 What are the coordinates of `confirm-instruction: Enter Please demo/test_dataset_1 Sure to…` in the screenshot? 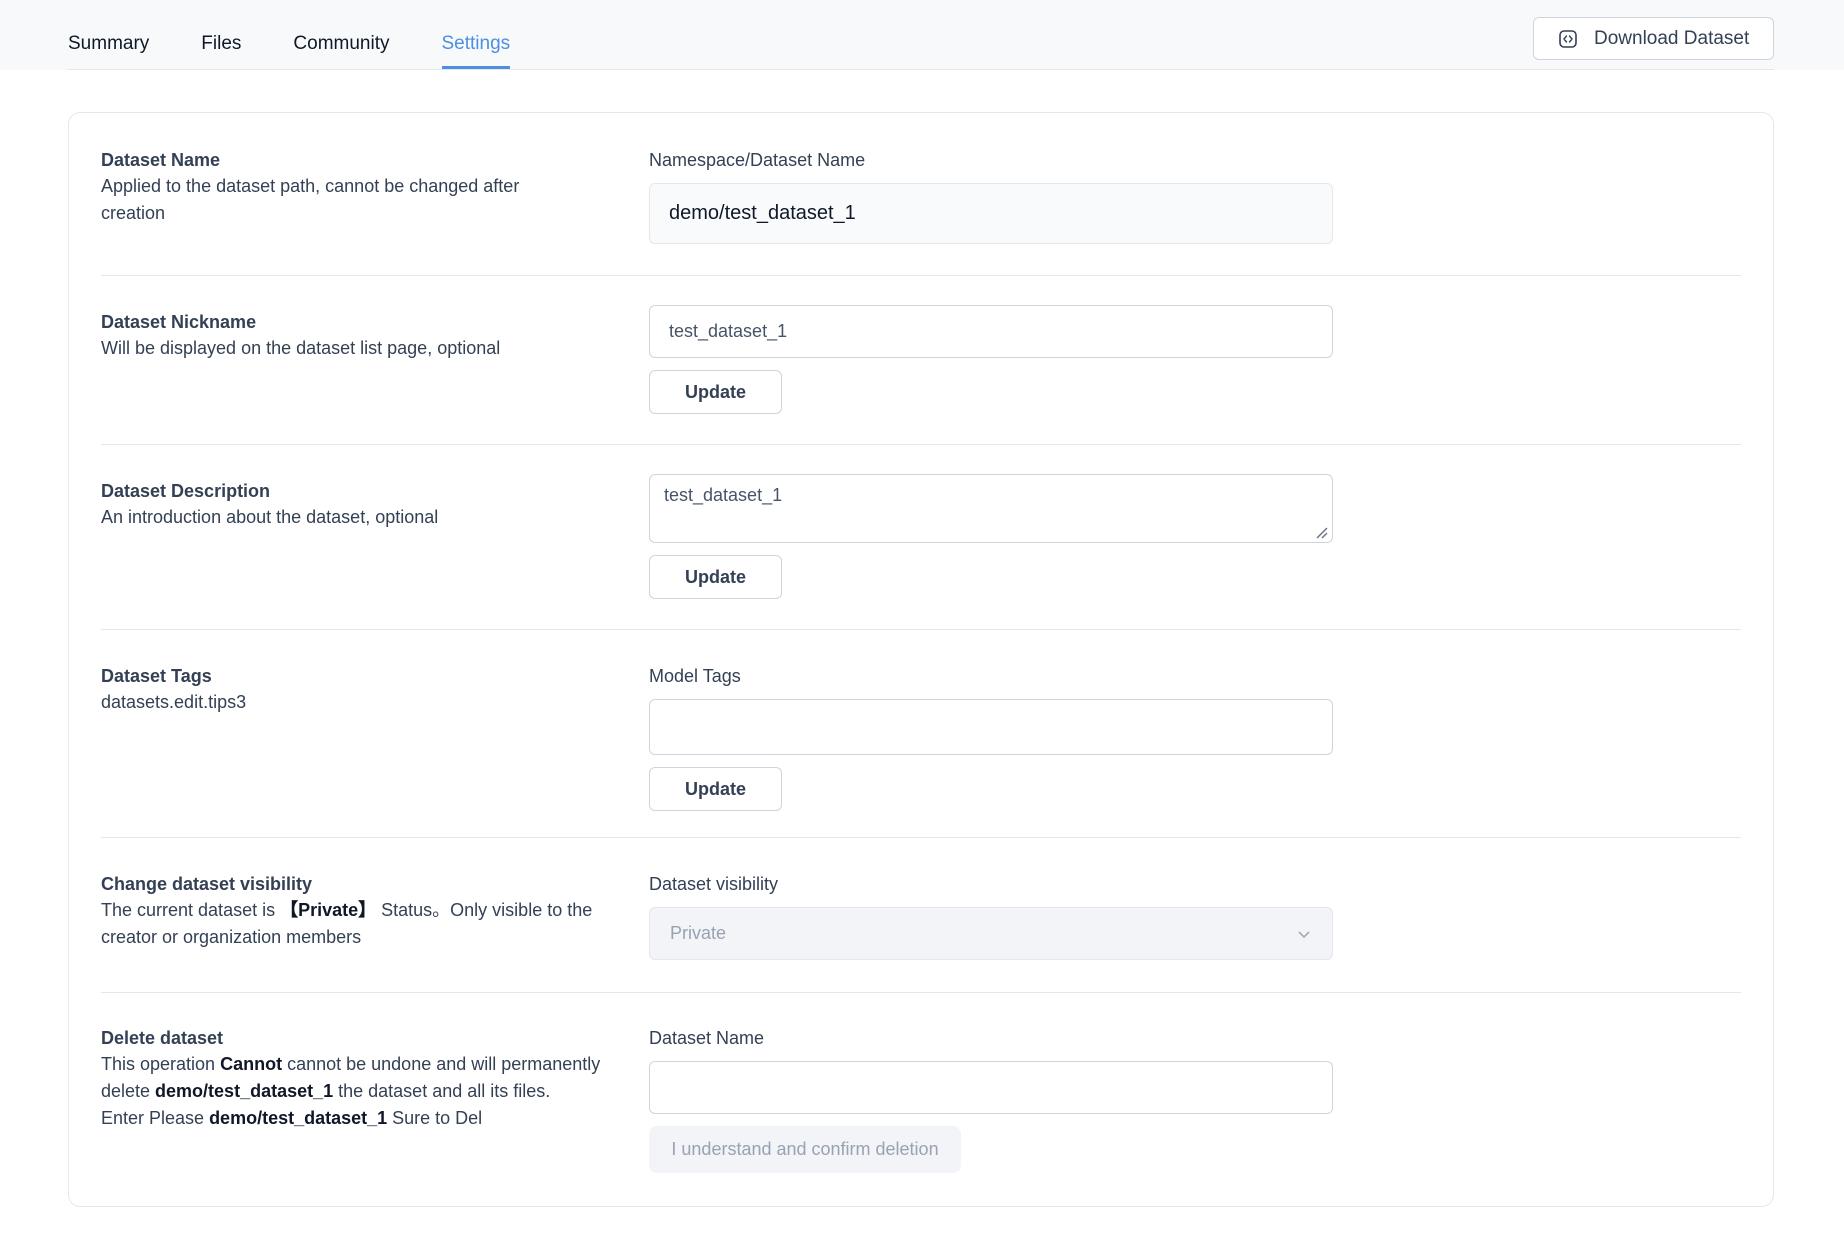 It's located at (292, 1118).